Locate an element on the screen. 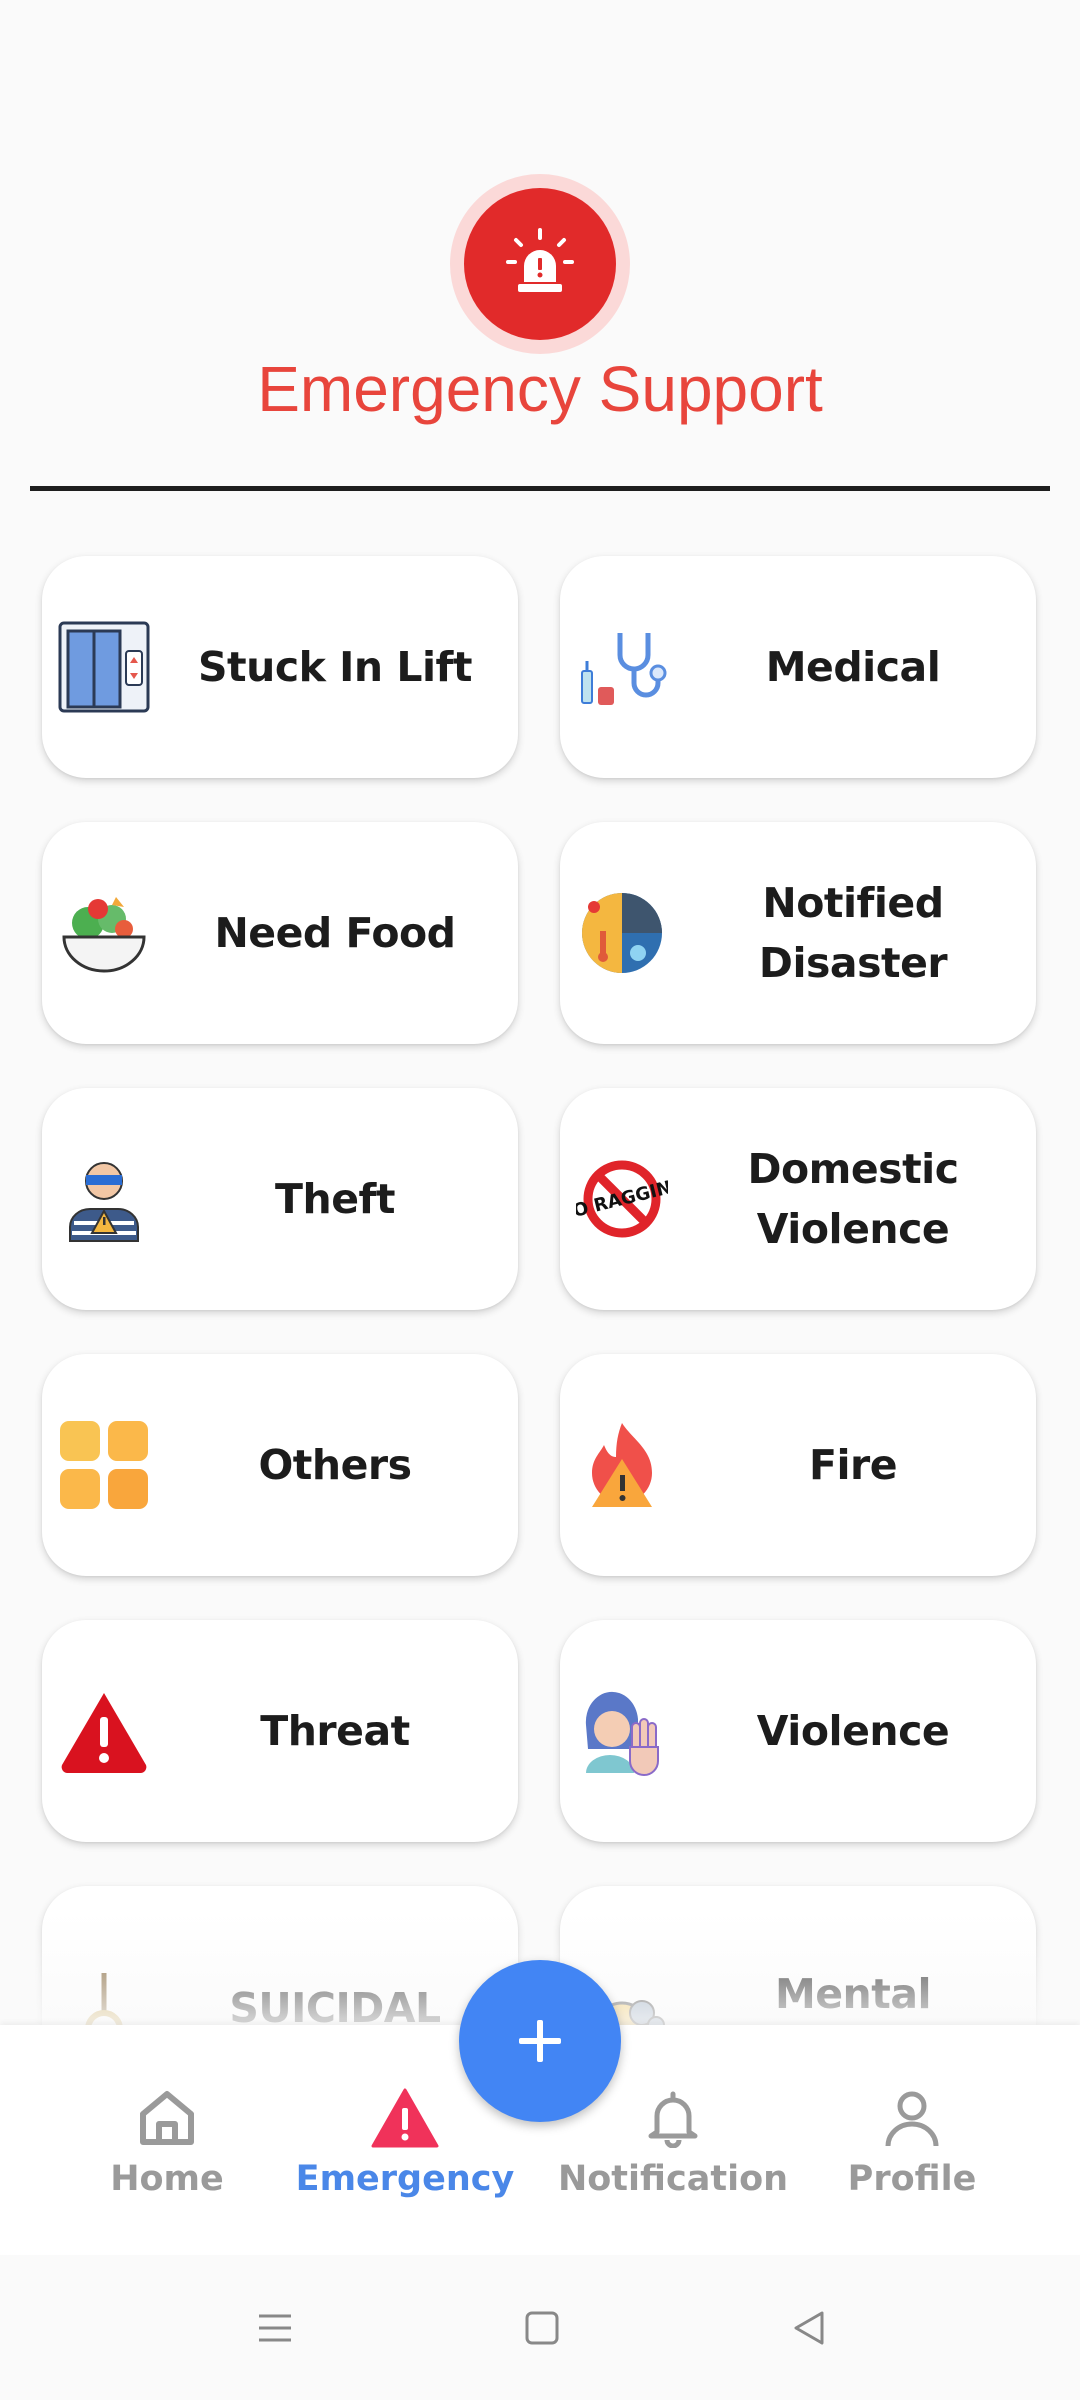  category-card-domestic-violence: NO RAGGING Domestic Violence is located at coordinates (798, 1199).